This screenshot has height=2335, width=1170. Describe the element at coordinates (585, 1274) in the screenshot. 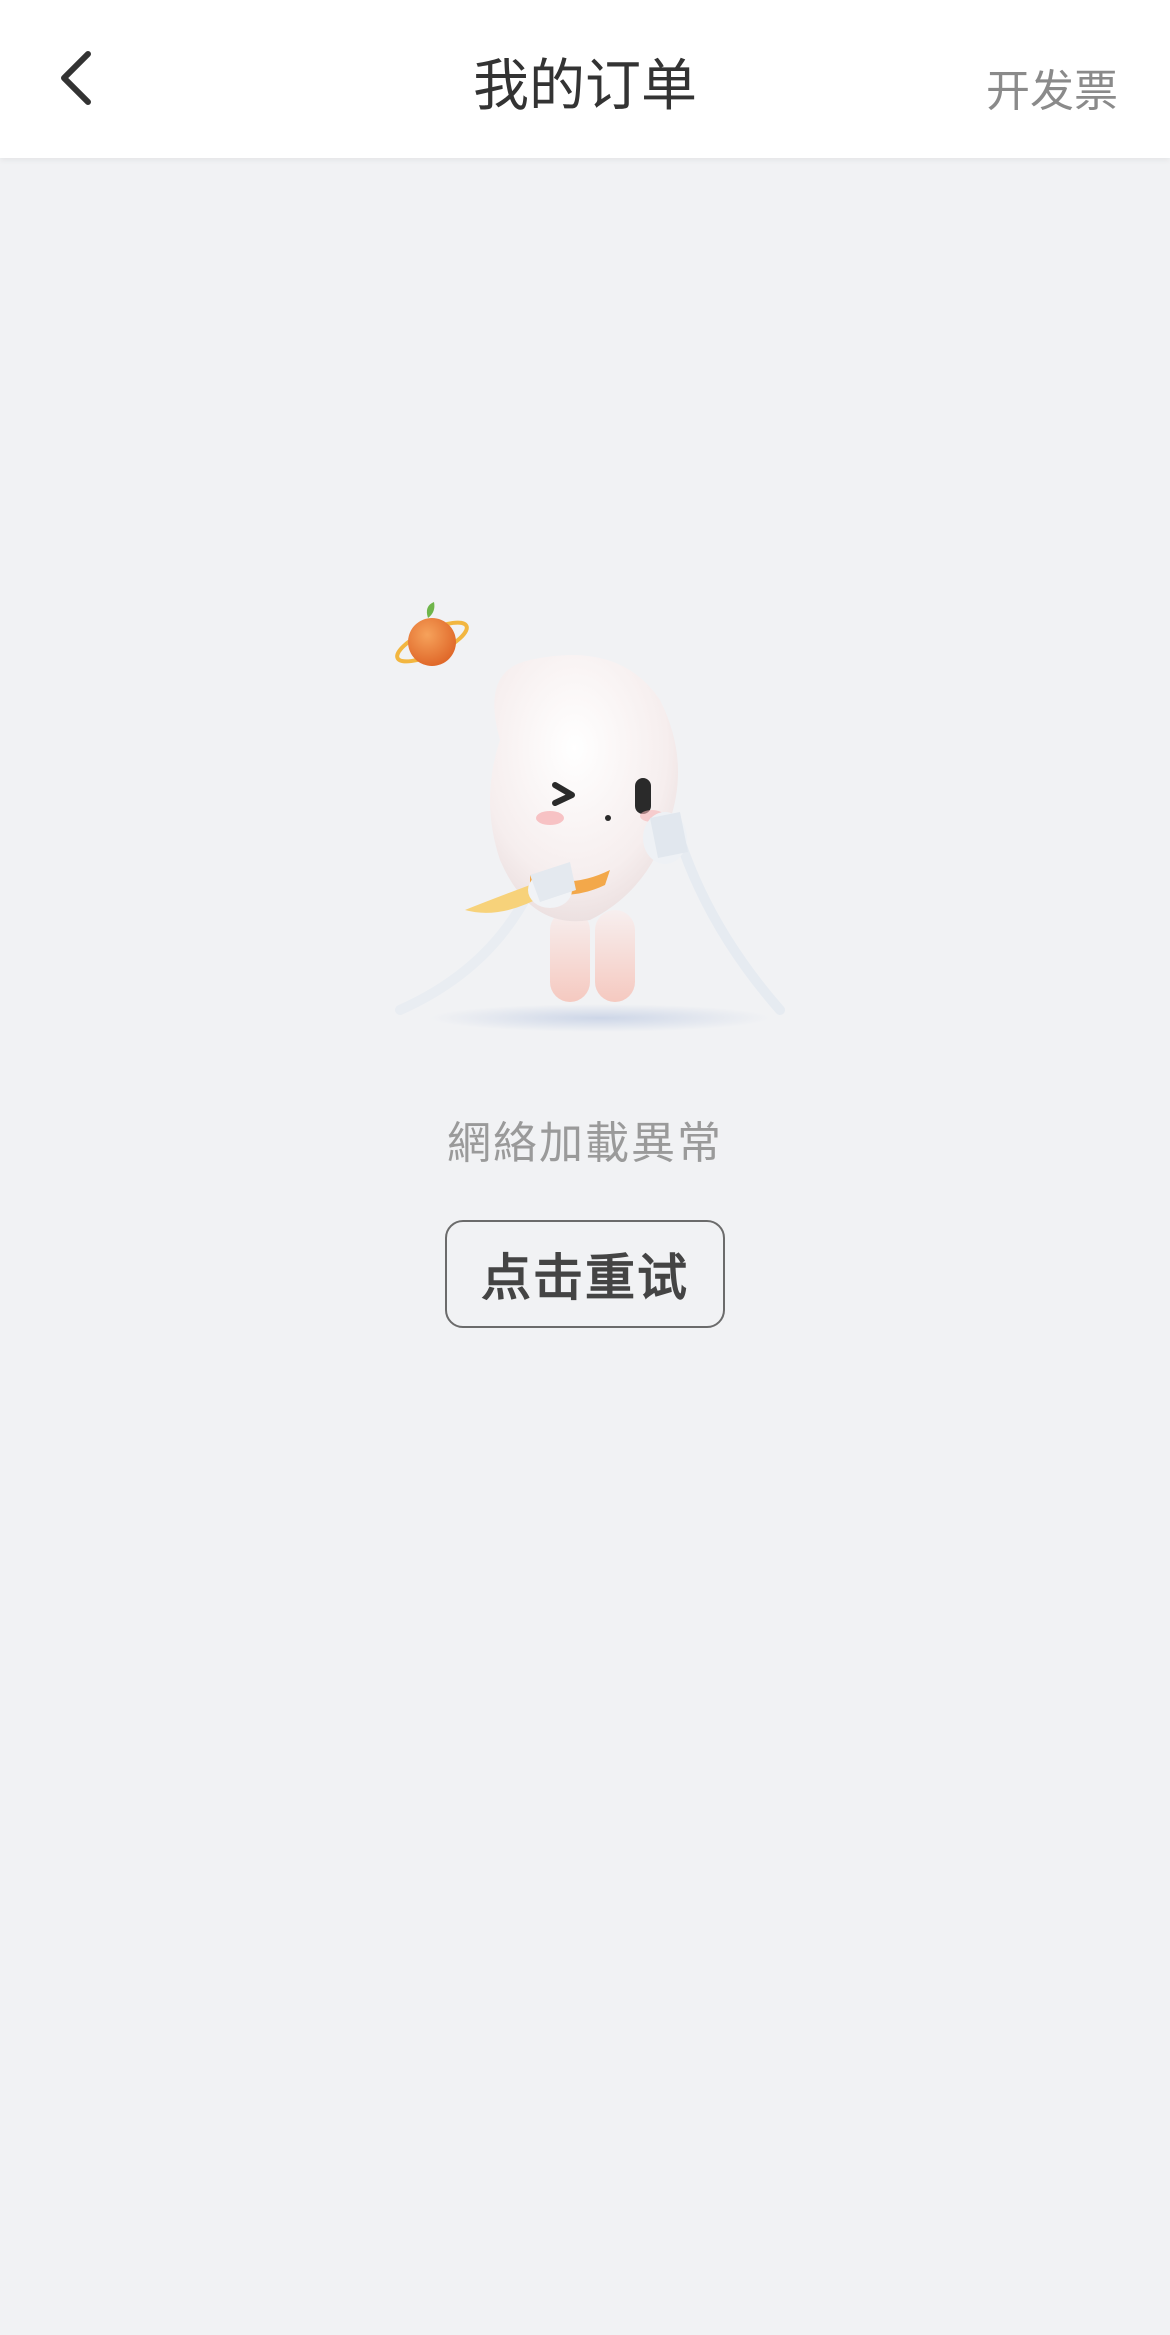

I see `retry-button: 点击重试` at that location.